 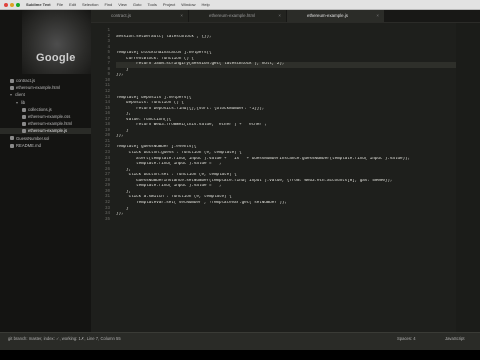 What do you see at coordinates (107, 219) in the screenshot?
I see `line-number: 35` at bounding box center [107, 219].